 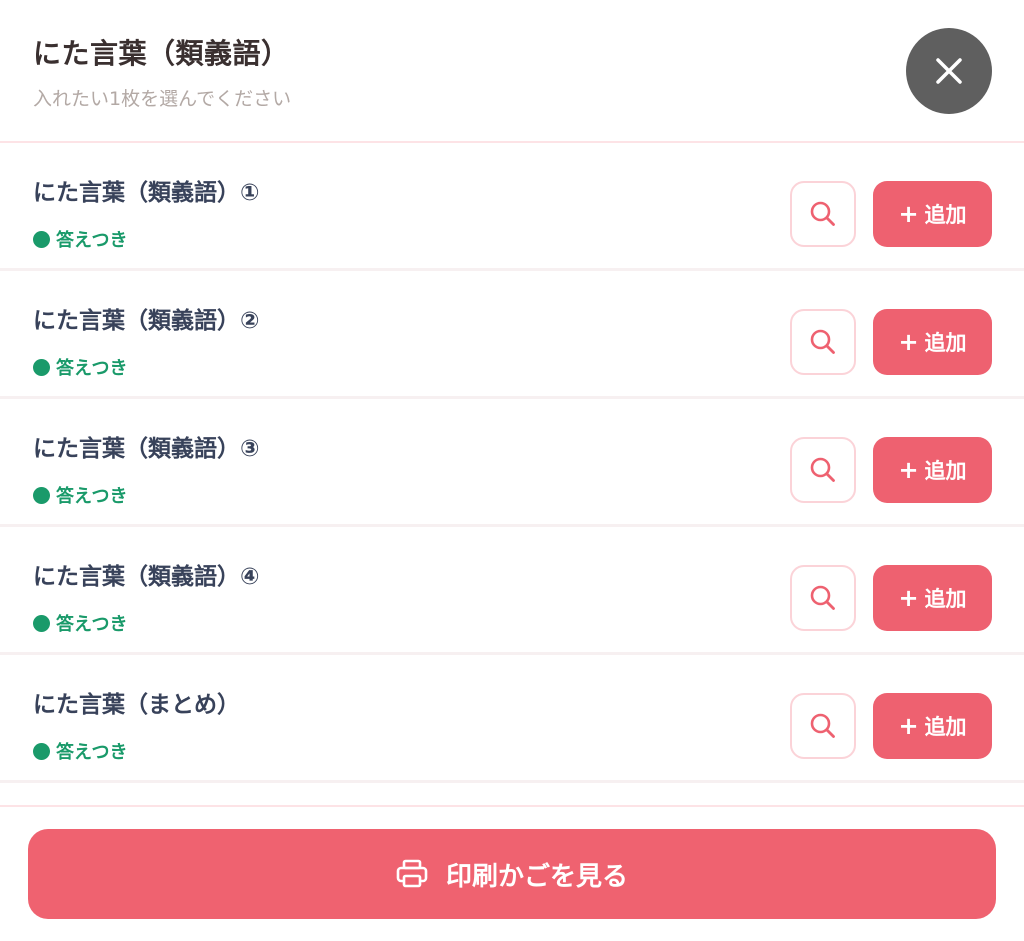 I want to click on item-title: にた言葉（類義語）④, so click(x=146, y=577).